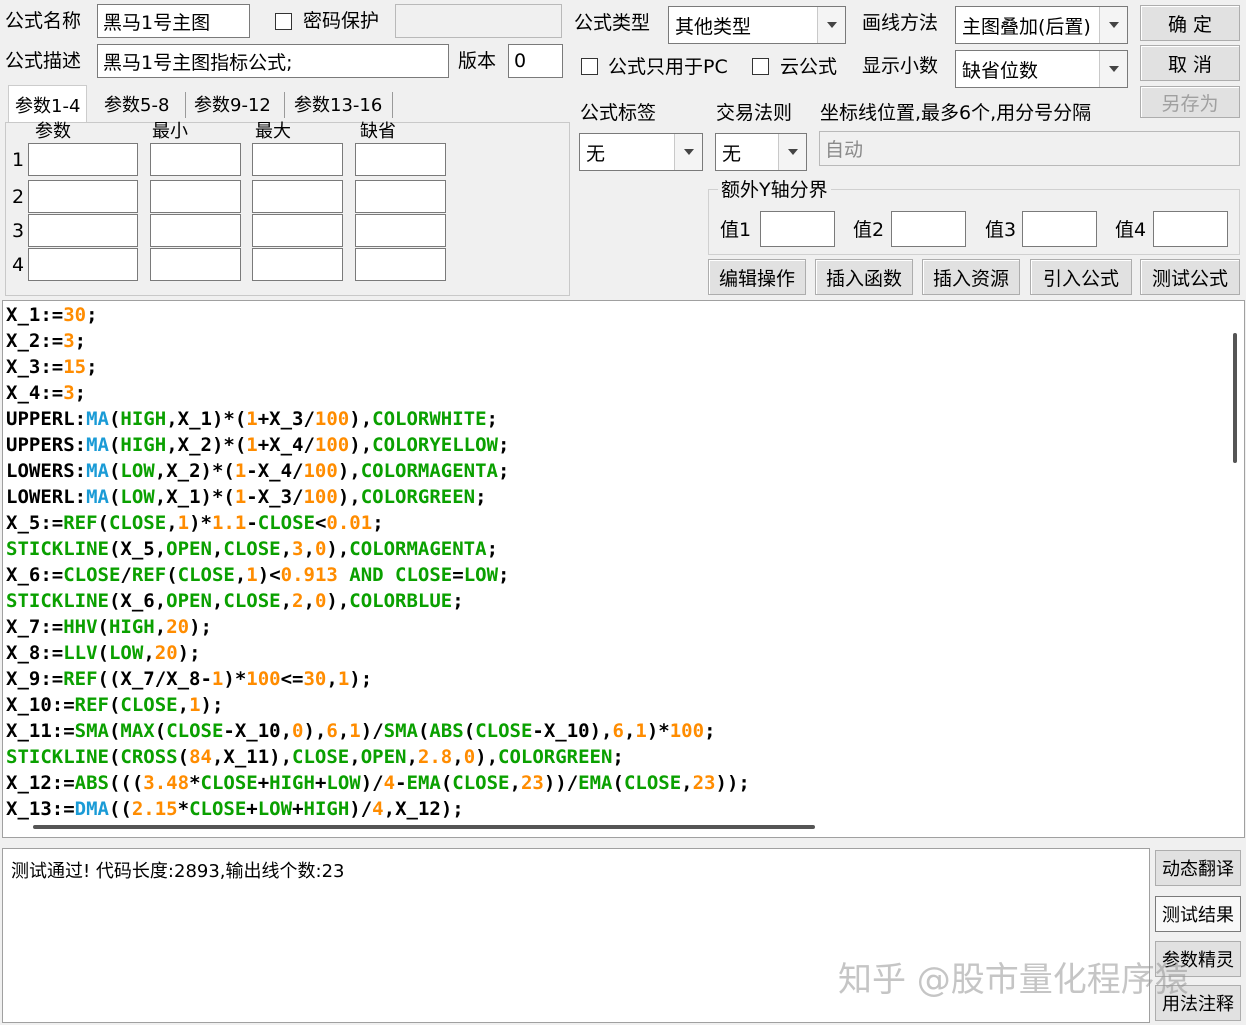  Describe the element at coordinates (1029, 148) in the screenshot. I see `coord-line-input: 自动` at that location.